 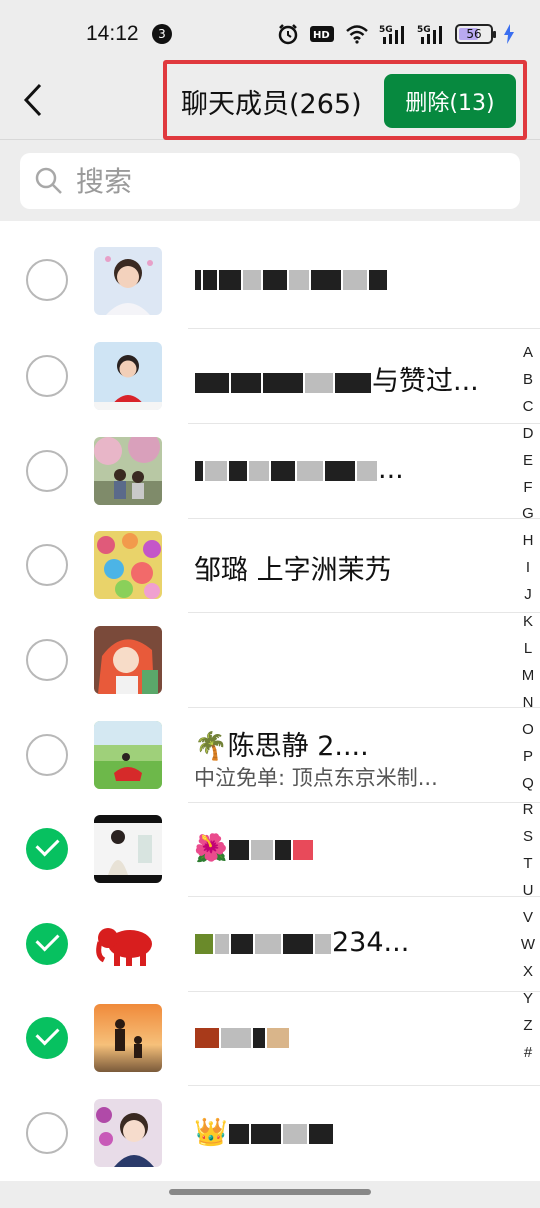 I want to click on title-highlight-box: 聊天成员(265) 删除(13), so click(x=345, y=100).